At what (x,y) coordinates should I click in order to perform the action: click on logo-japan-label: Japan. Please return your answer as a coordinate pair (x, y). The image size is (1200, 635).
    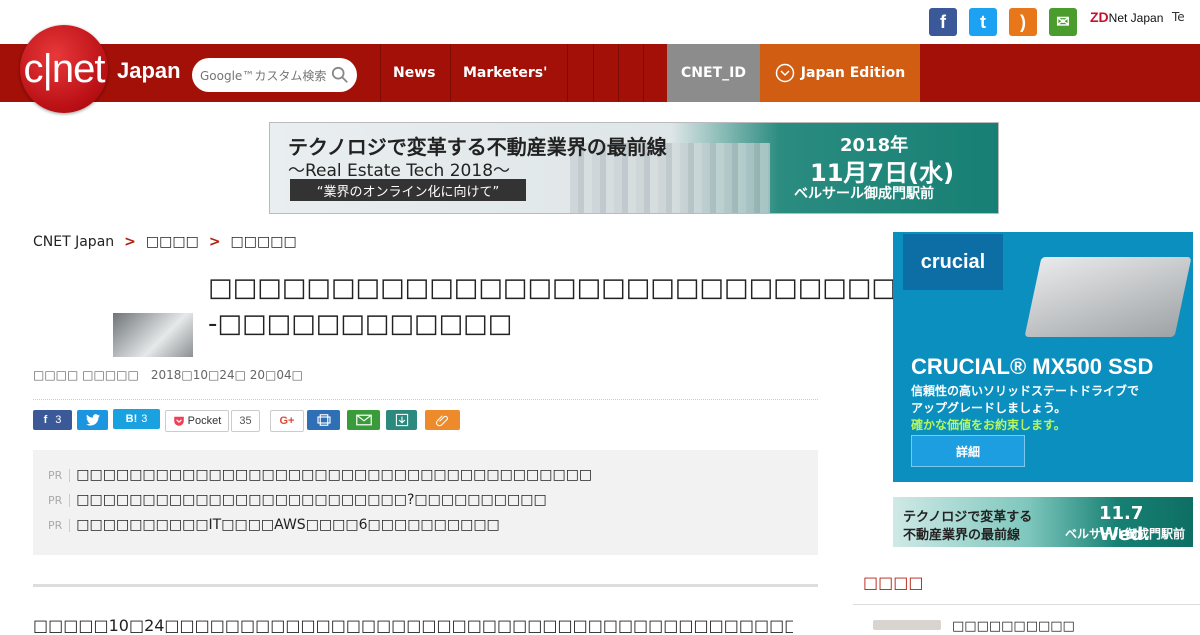
    Looking at the image, I should click on (149, 70).